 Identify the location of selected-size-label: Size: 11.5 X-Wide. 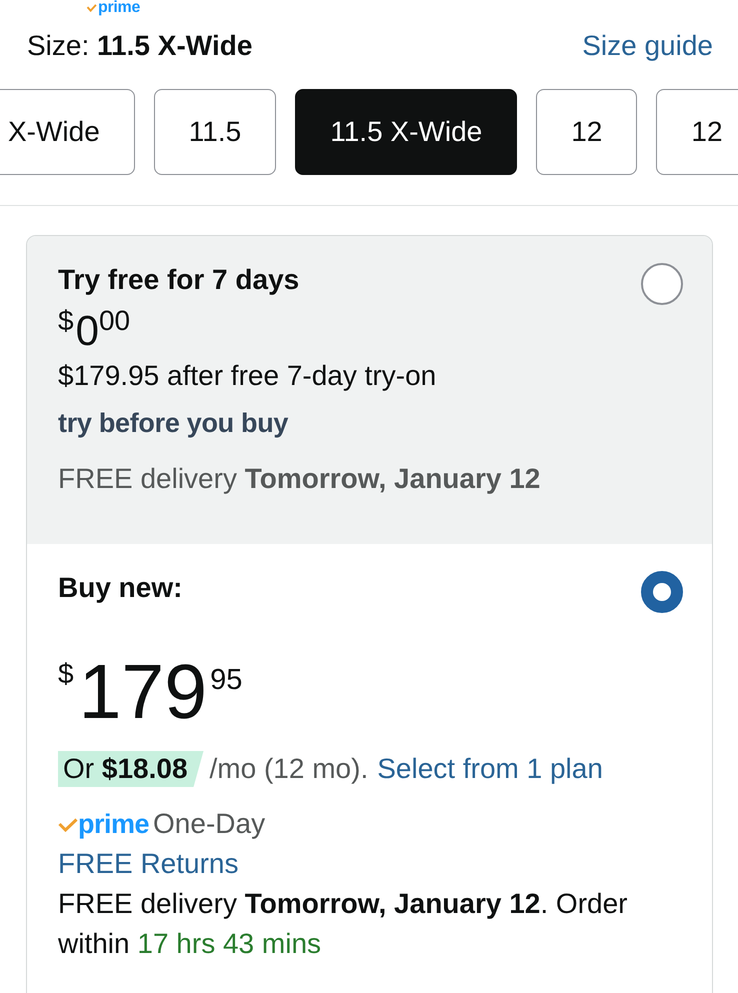
(139, 46).